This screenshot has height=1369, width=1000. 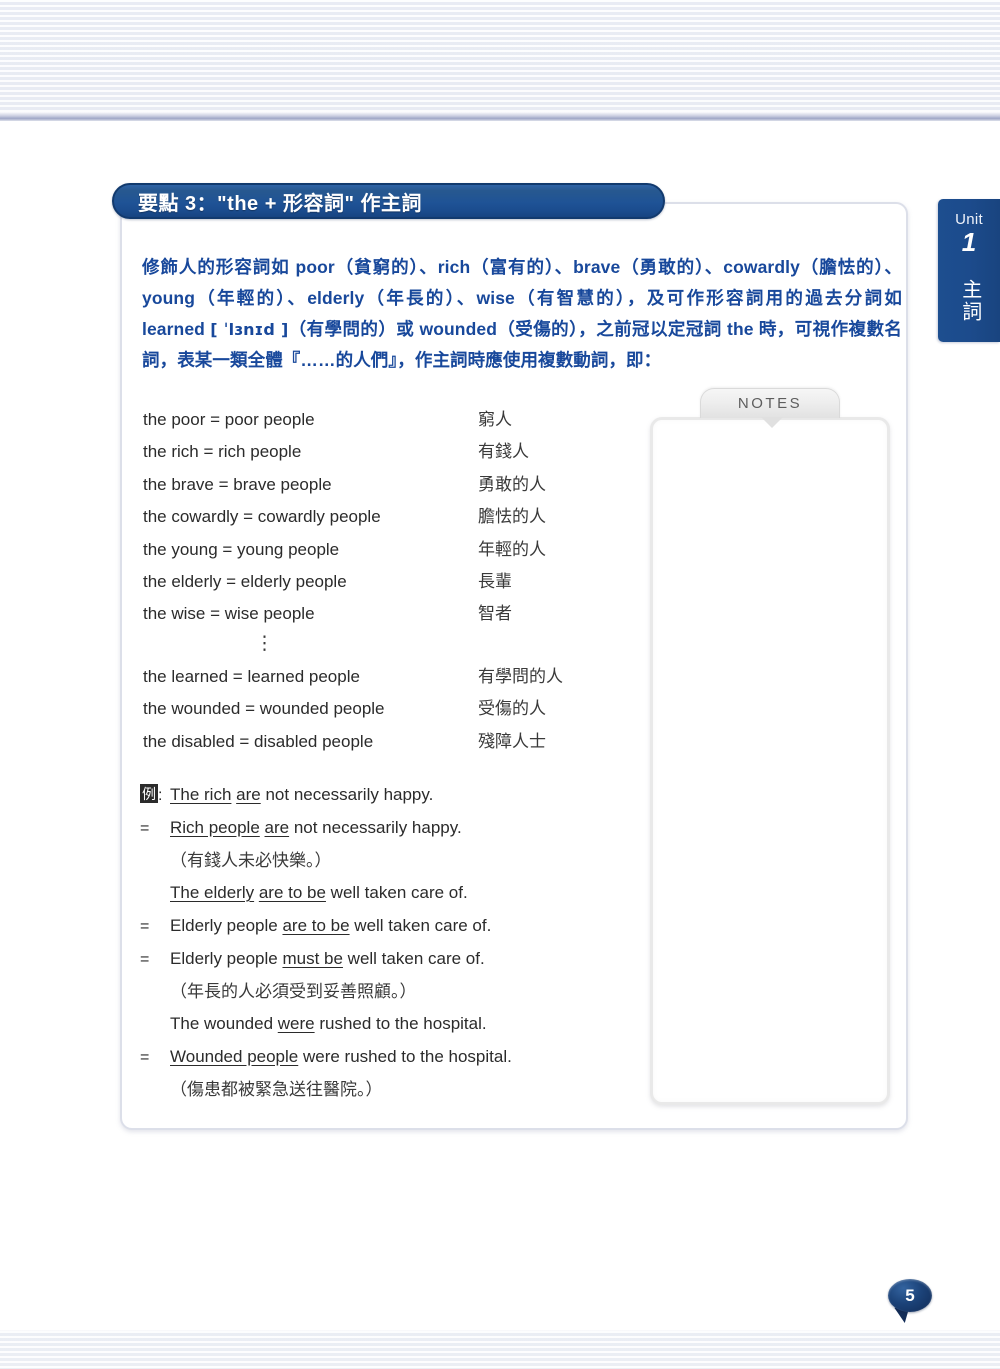 I want to click on vocab-english: the learned = learned people, so click(x=251, y=676).